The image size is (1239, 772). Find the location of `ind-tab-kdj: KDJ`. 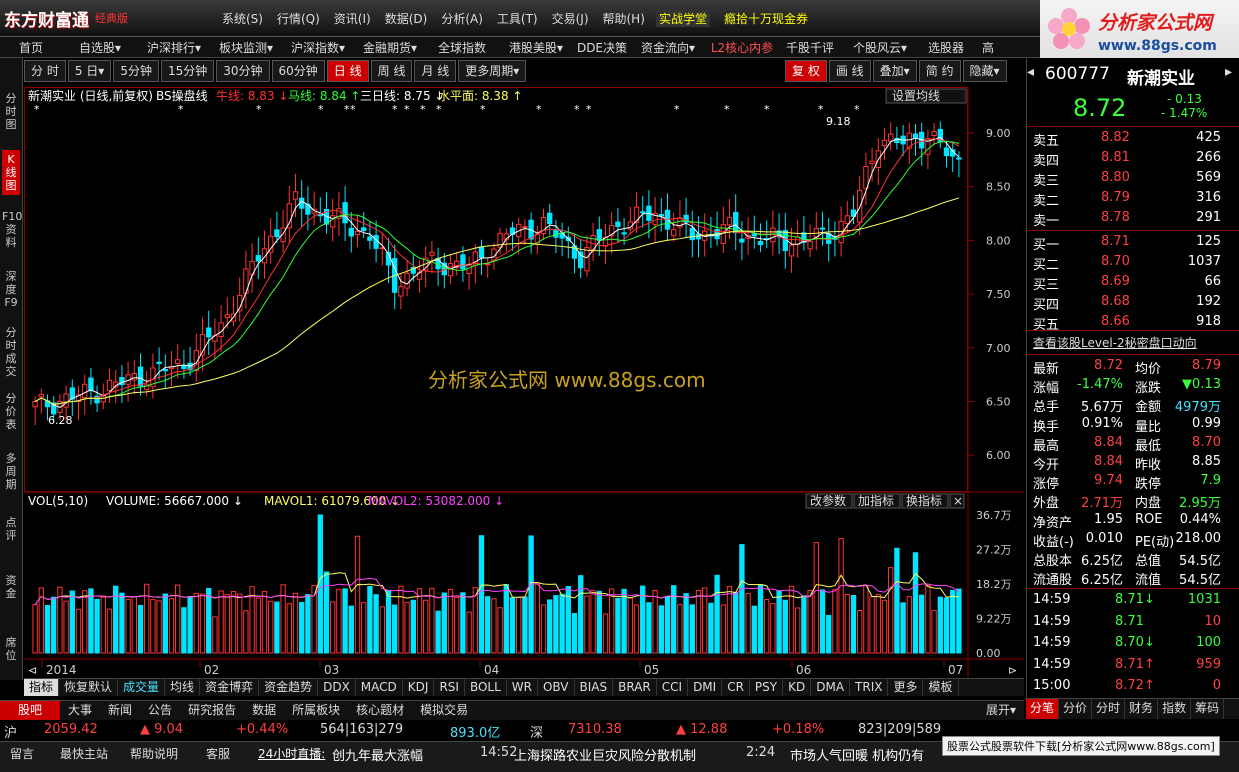

ind-tab-kdj: KDJ is located at coordinates (419, 687).